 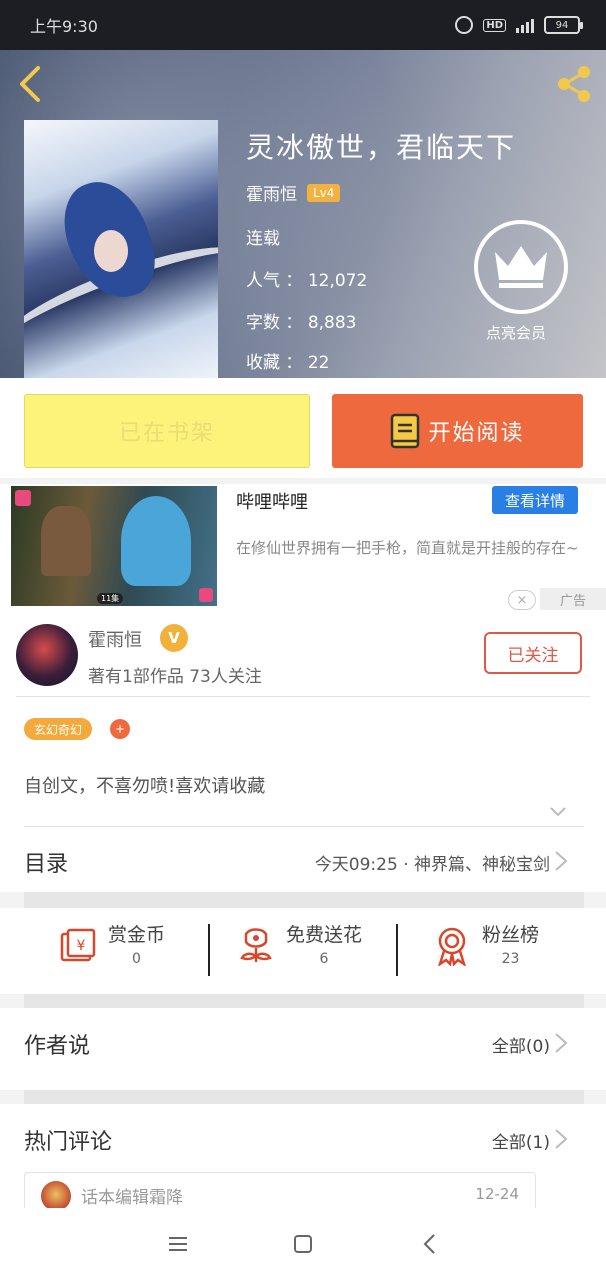 I want to click on follow-button: 已关注, so click(x=533, y=653).